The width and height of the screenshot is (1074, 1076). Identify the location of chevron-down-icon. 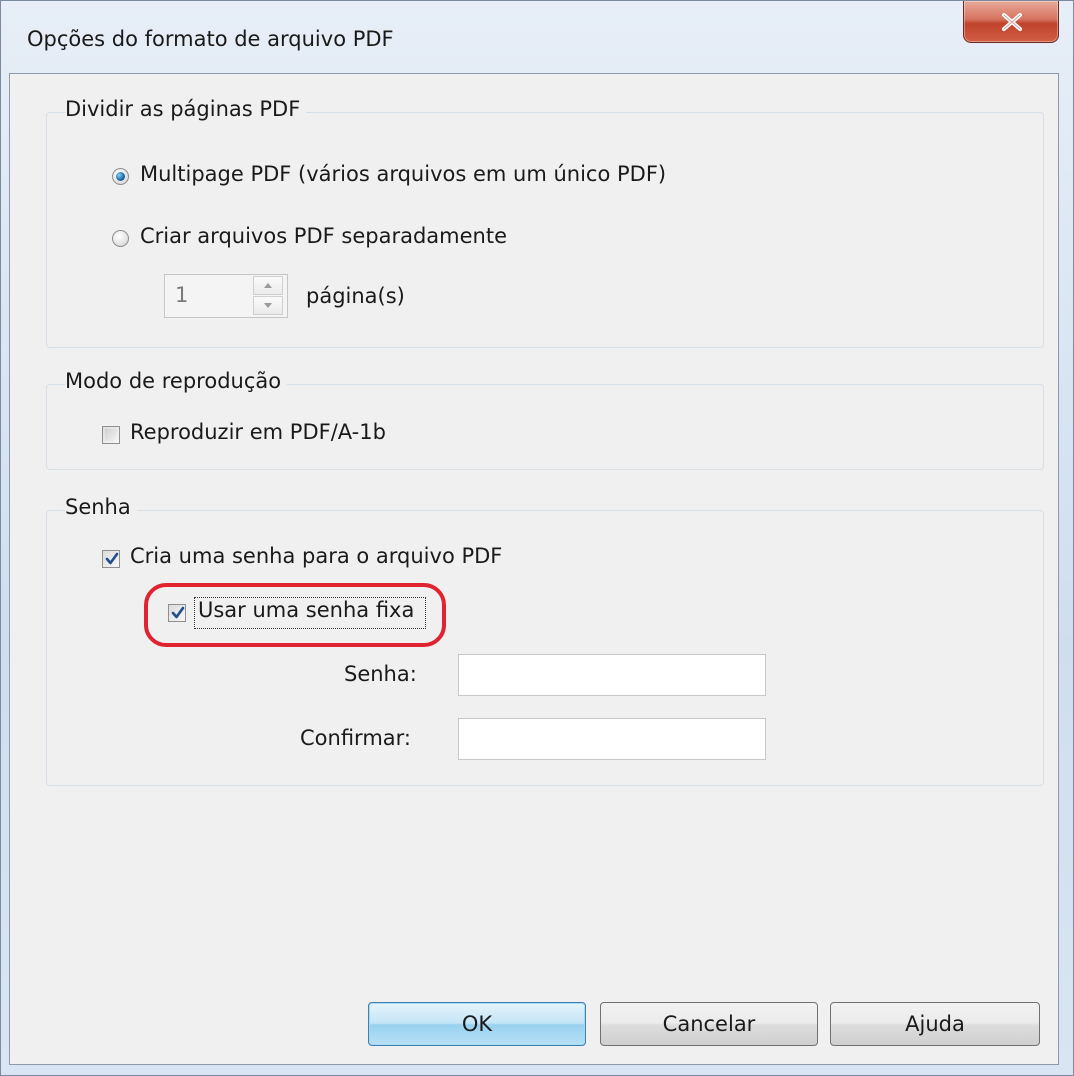
(268, 305).